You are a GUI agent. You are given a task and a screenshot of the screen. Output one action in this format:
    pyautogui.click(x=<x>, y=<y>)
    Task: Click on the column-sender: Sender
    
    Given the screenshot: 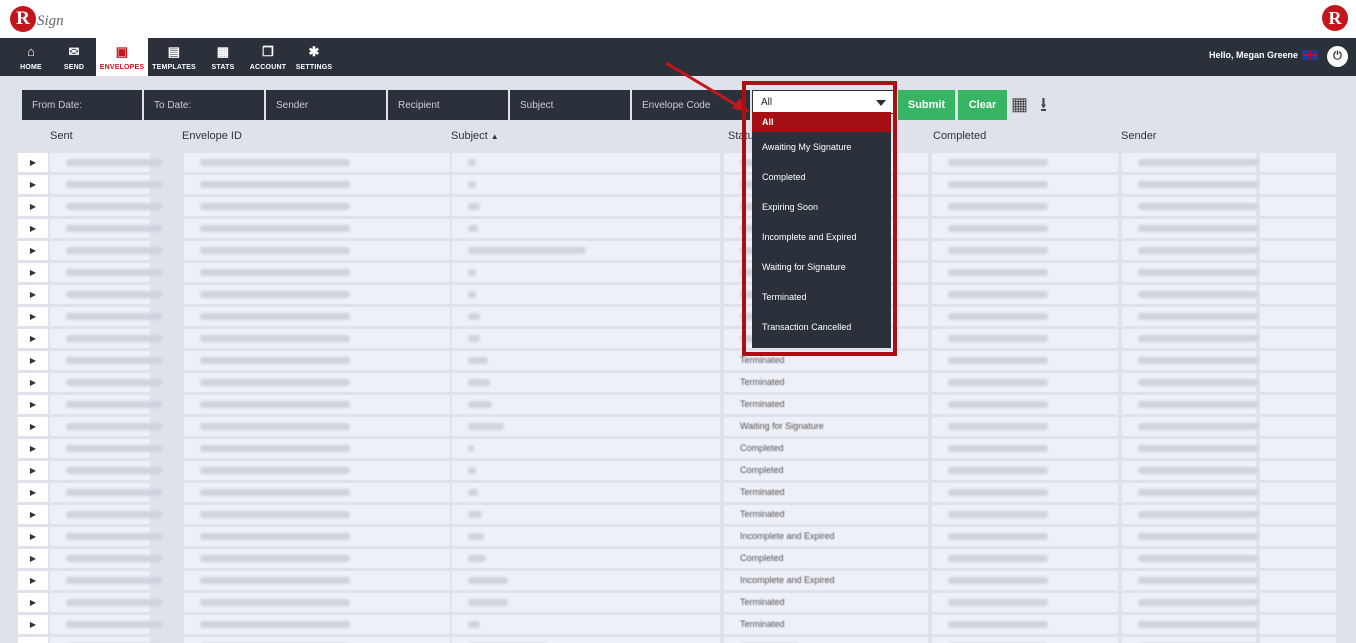 What is the action you would take?
    pyautogui.click(x=1138, y=136)
    